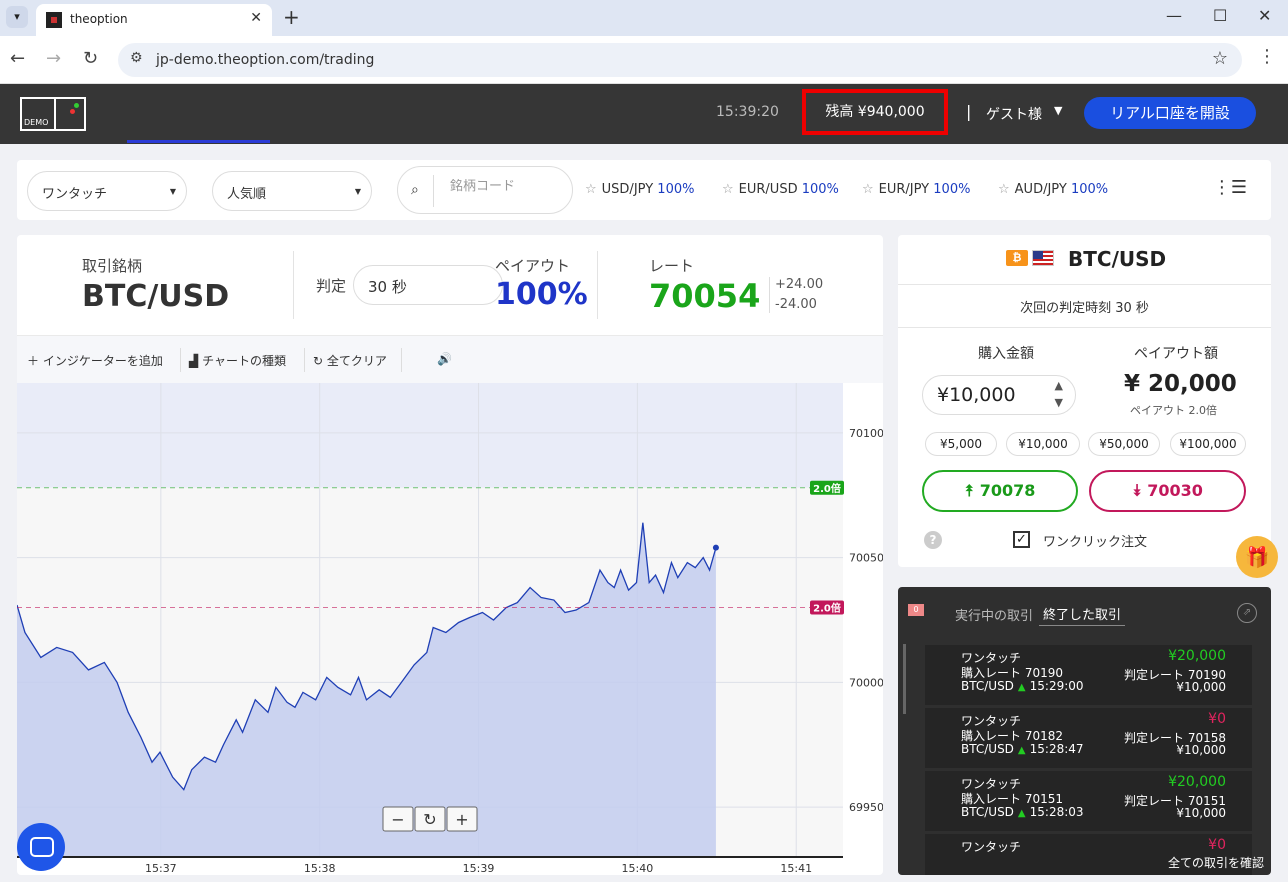 The width and height of the screenshot is (1288, 882). Describe the element at coordinates (318, 361) in the screenshot. I see `refresh-icon: ↻` at that location.